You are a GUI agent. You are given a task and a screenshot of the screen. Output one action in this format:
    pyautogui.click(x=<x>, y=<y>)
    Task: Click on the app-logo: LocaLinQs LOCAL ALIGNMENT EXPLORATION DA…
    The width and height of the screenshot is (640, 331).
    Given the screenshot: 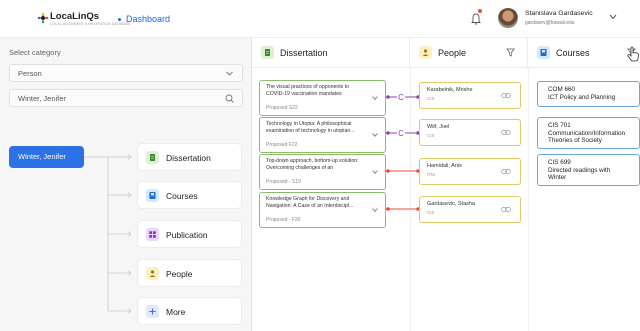 What is the action you would take?
    pyautogui.click(x=83, y=20)
    